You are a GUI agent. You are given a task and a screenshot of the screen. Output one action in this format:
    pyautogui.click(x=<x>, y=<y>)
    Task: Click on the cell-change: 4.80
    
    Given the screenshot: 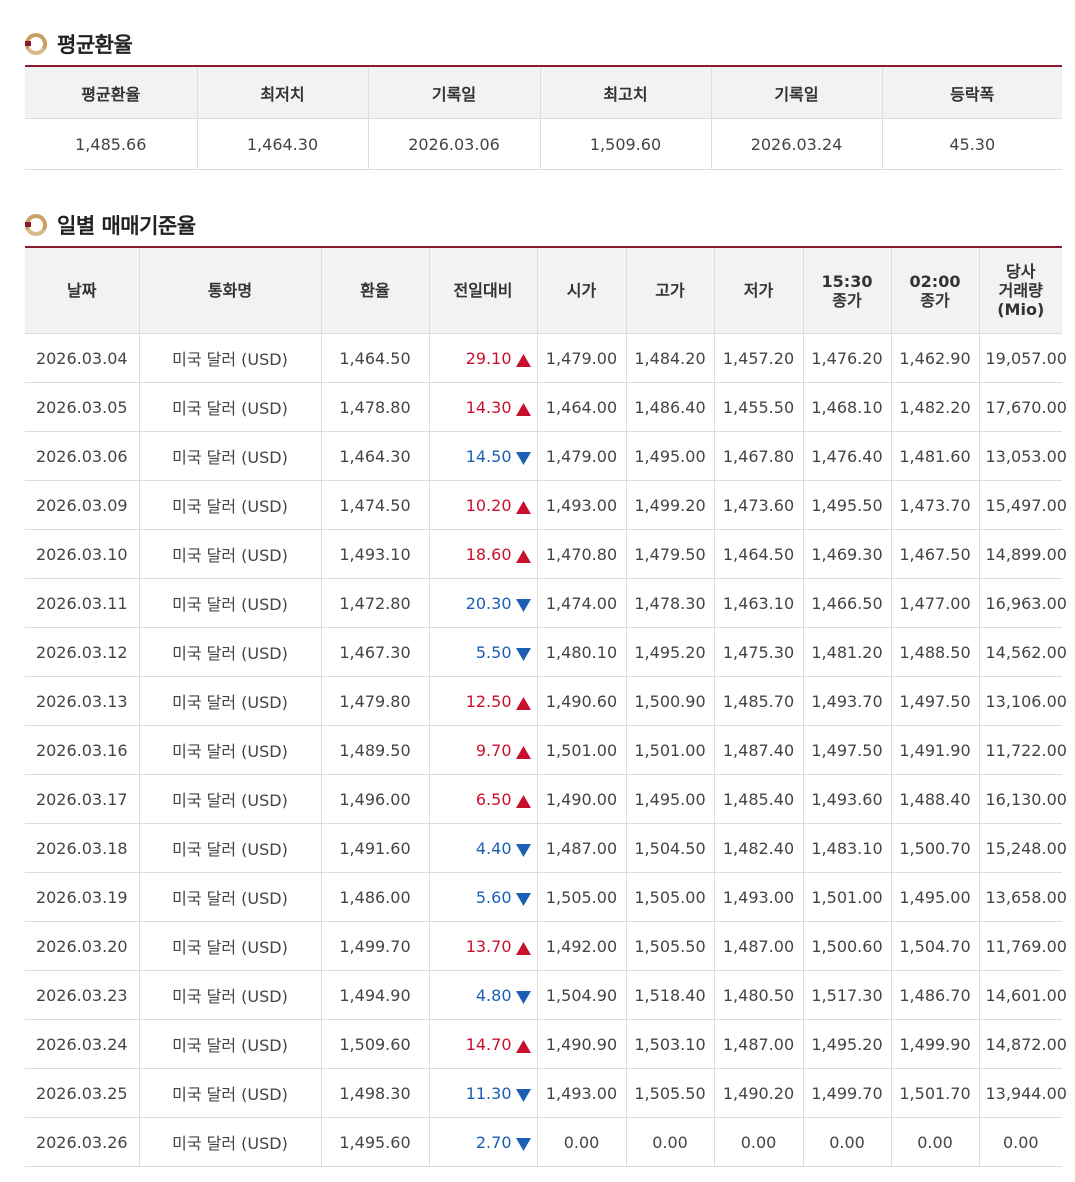 What is the action you would take?
    pyautogui.click(x=483, y=995)
    